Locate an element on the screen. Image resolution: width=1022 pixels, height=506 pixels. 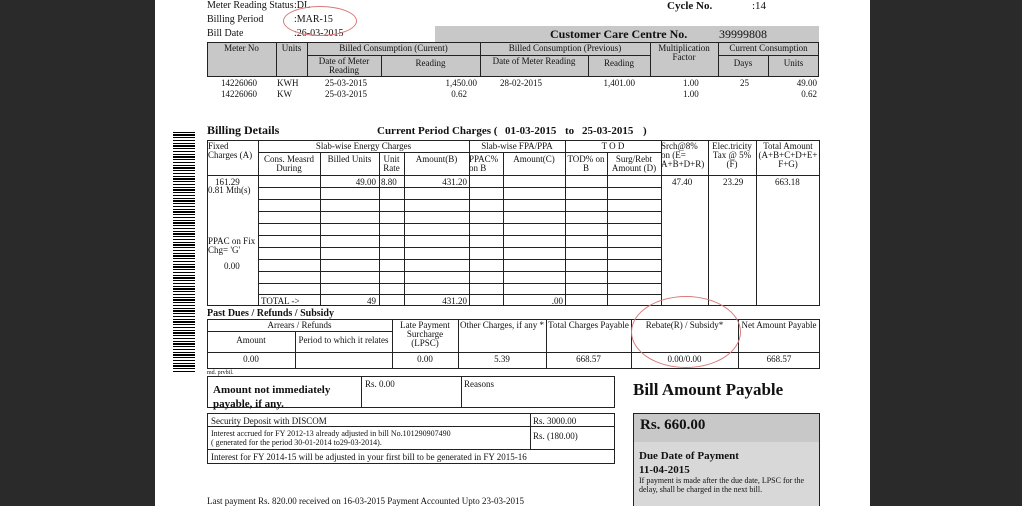
value-lpsc: 0.00 is located at coordinates (425, 359).